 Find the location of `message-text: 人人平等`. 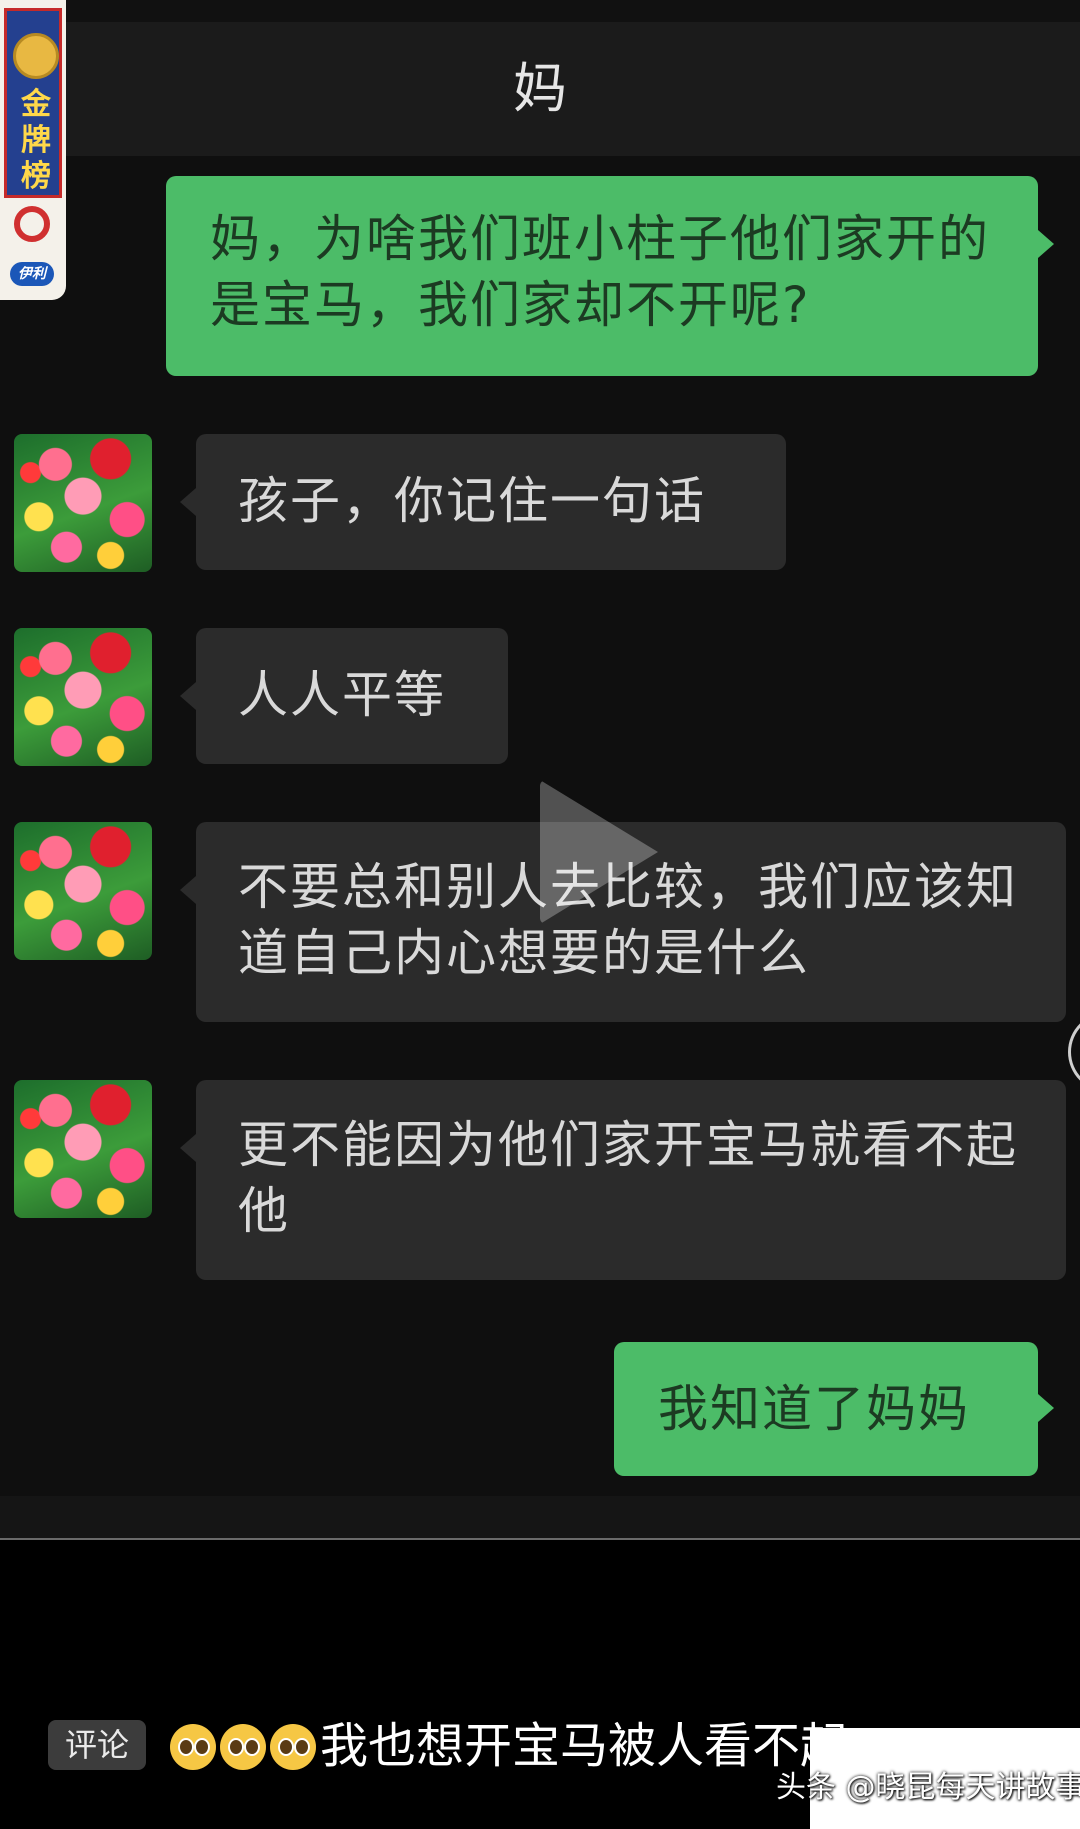

message-text: 人人平等 is located at coordinates (342, 695).